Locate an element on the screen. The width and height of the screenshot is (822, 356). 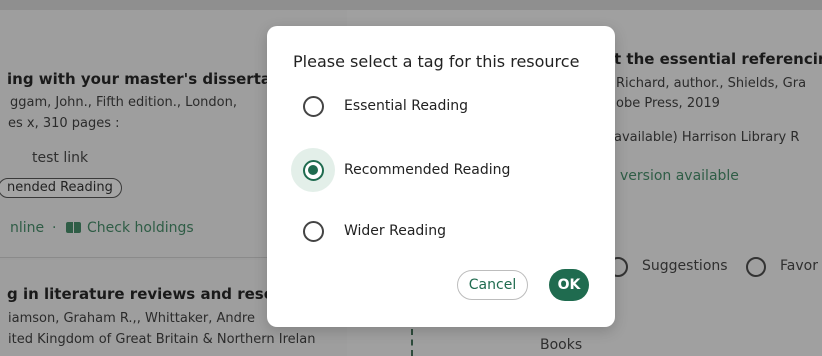
books-label: Books is located at coordinates (561, 345).